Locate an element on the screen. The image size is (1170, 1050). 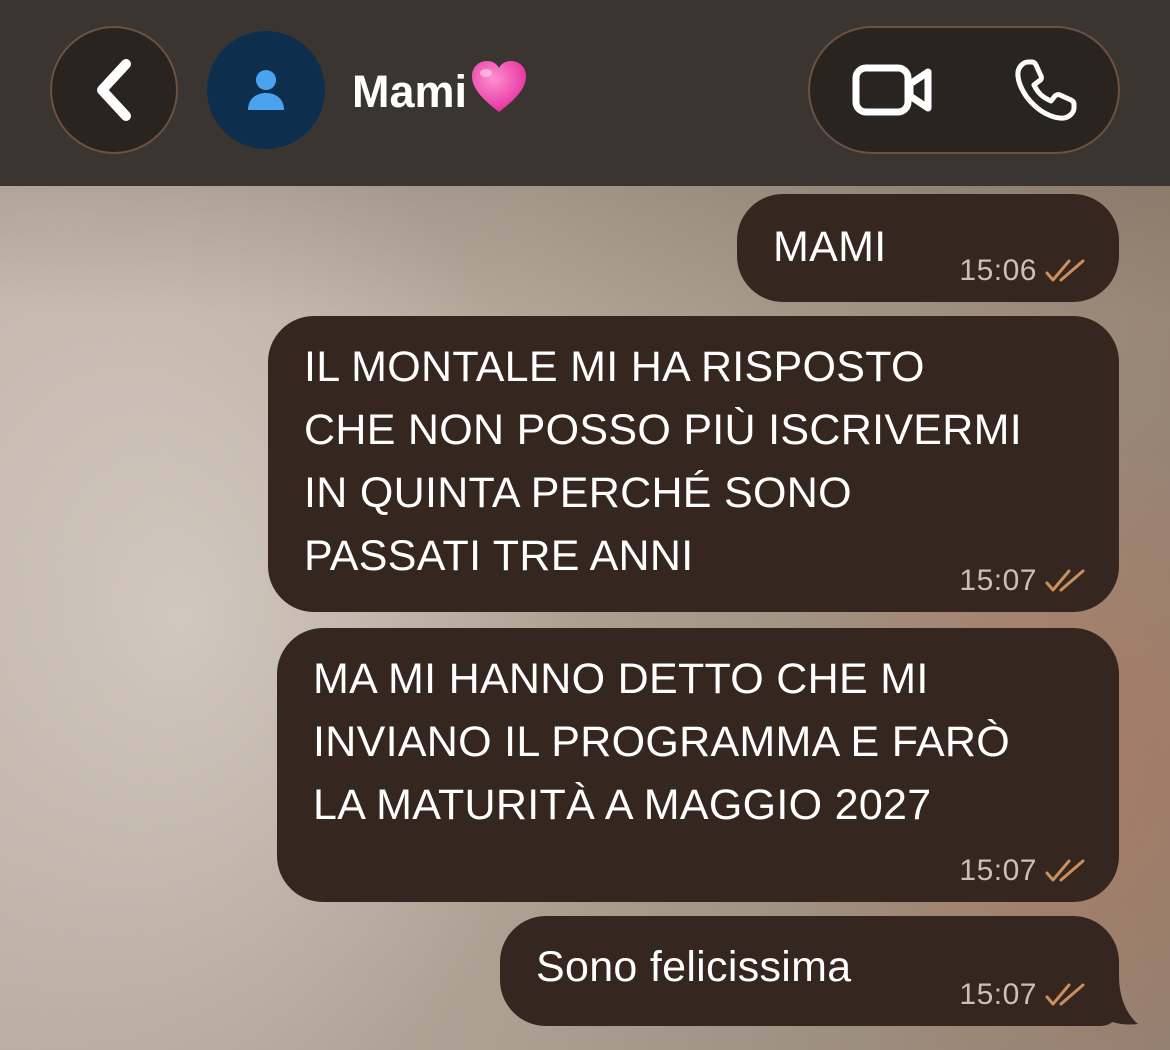
message-text: Sono felicissima is located at coordinates (694, 967).